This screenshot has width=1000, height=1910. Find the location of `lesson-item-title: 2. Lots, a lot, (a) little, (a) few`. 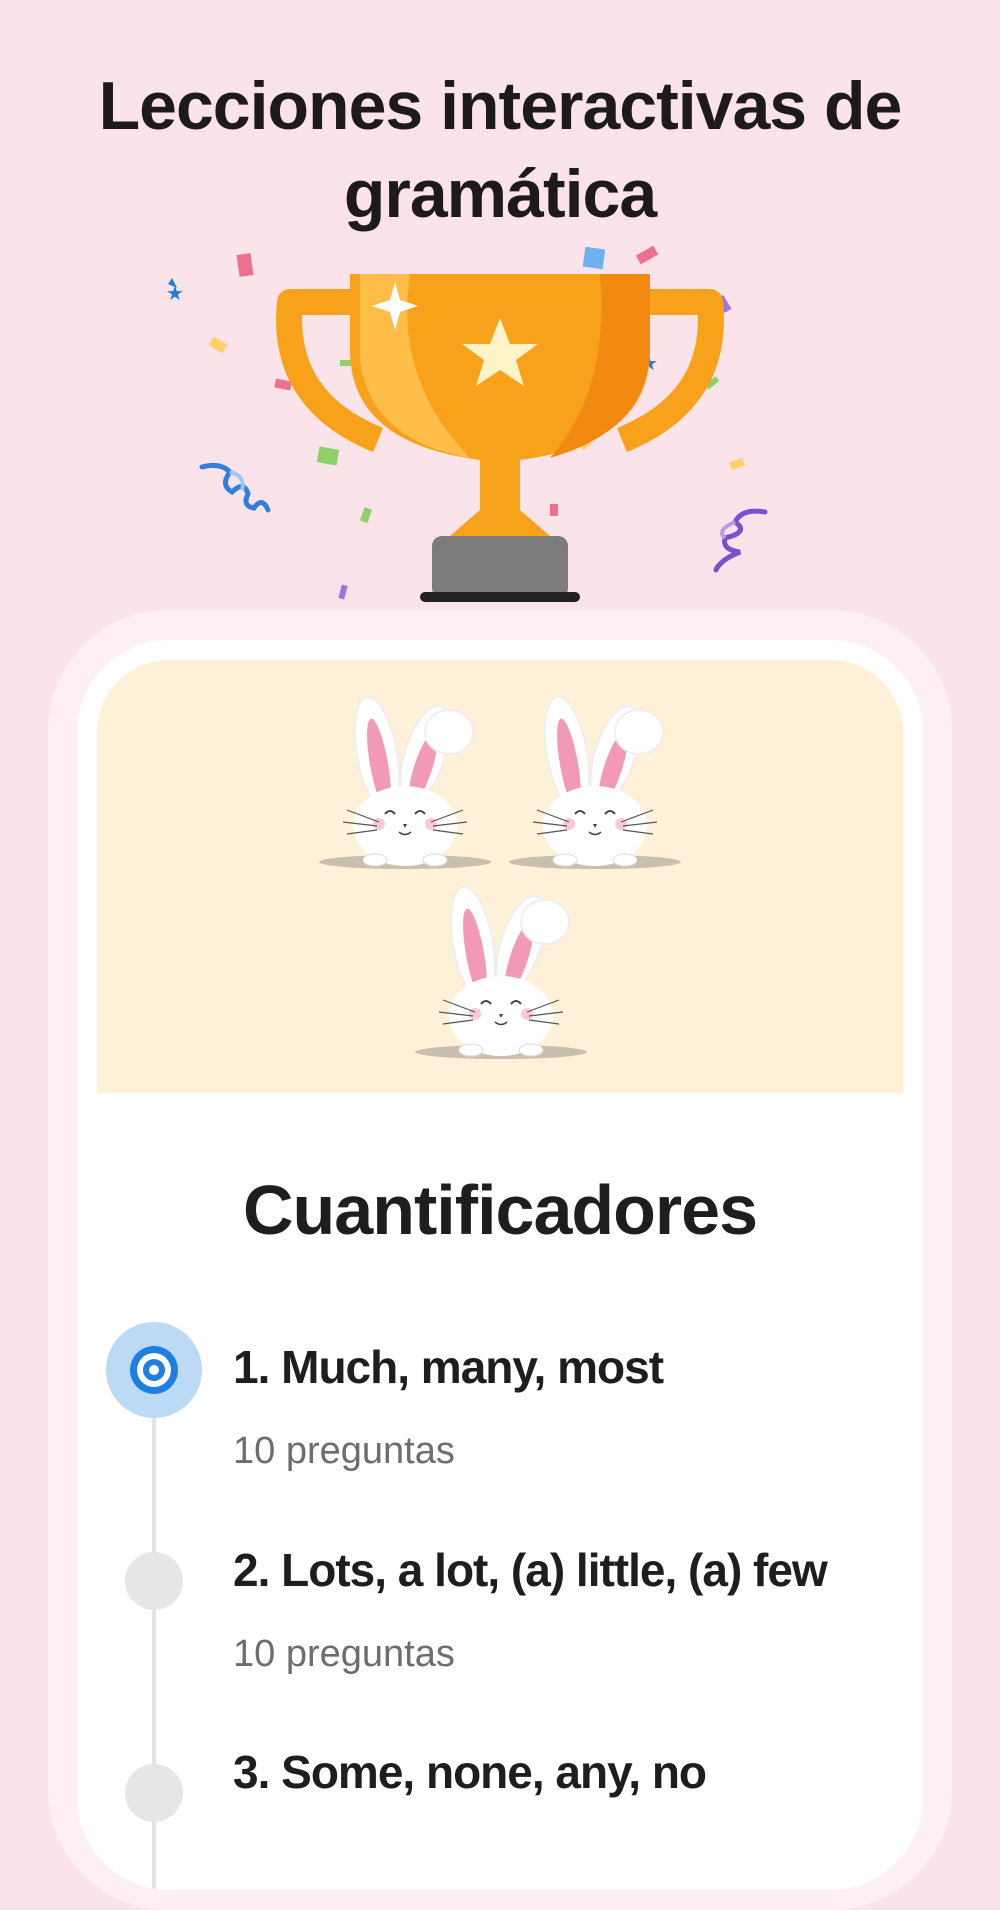

lesson-item-title: 2. Lots, a lot, (a) little, (a) few is located at coordinates (530, 1570).